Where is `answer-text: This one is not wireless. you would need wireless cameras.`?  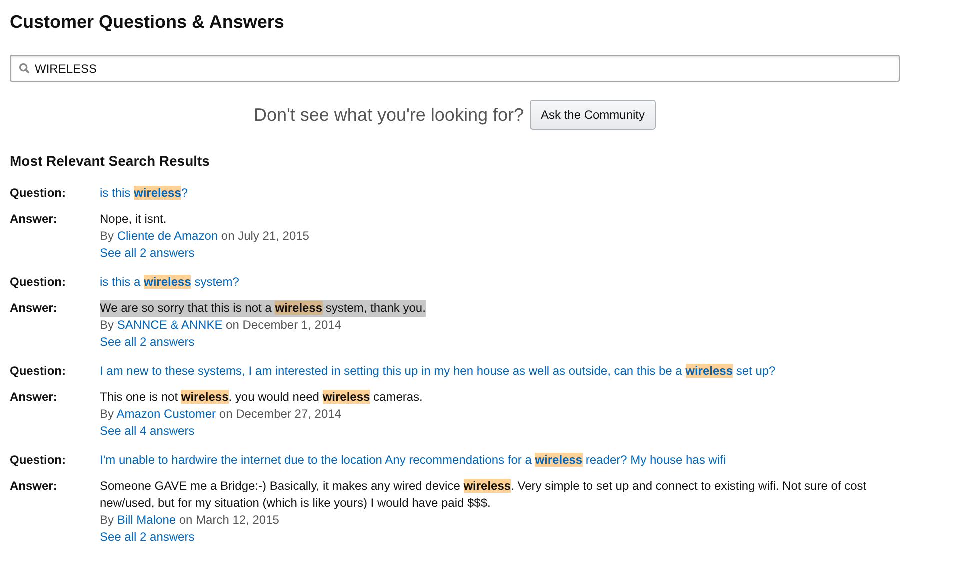 answer-text: This one is not wireless. you would need wireless cameras. is located at coordinates (261, 397).